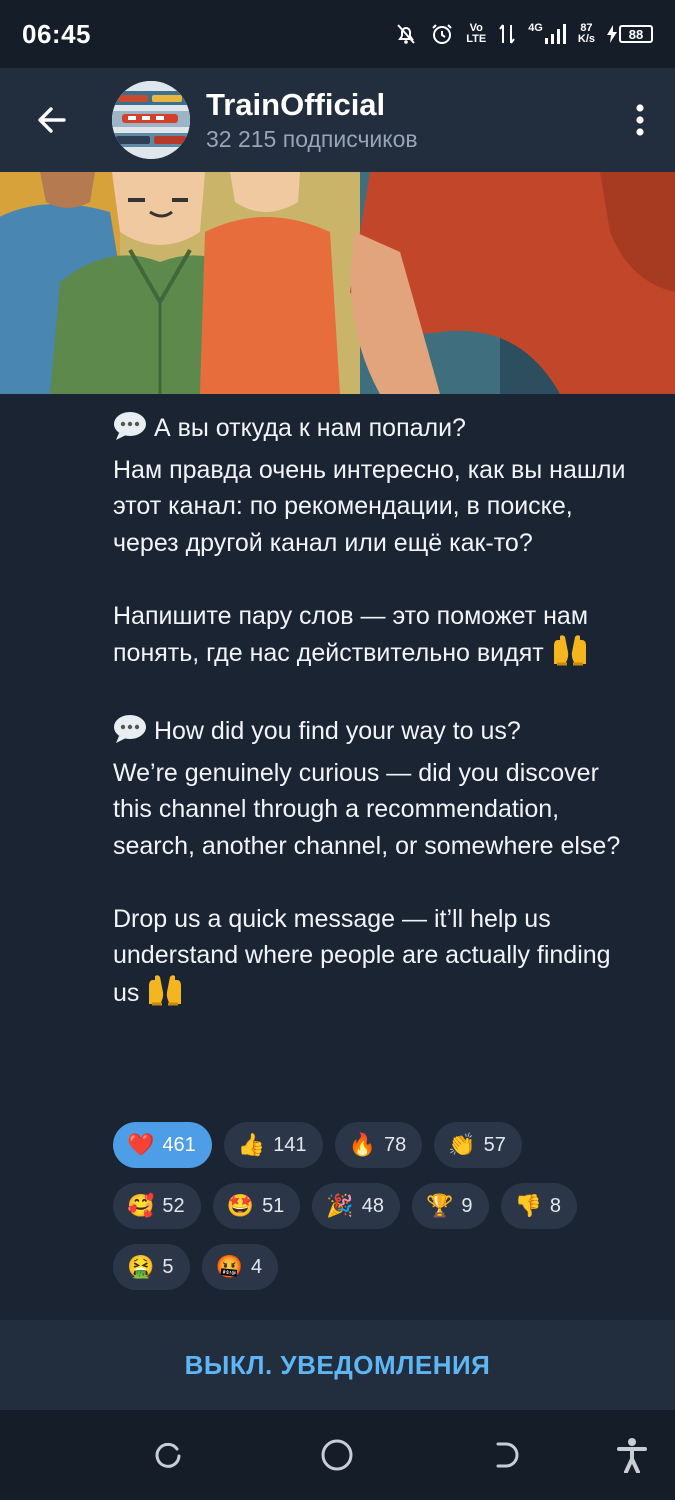 Image resolution: width=675 pixels, height=1500 pixels. What do you see at coordinates (406, 34) in the screenshot?
I see `mute-notifications-icon` at bounding box center [406, 34].